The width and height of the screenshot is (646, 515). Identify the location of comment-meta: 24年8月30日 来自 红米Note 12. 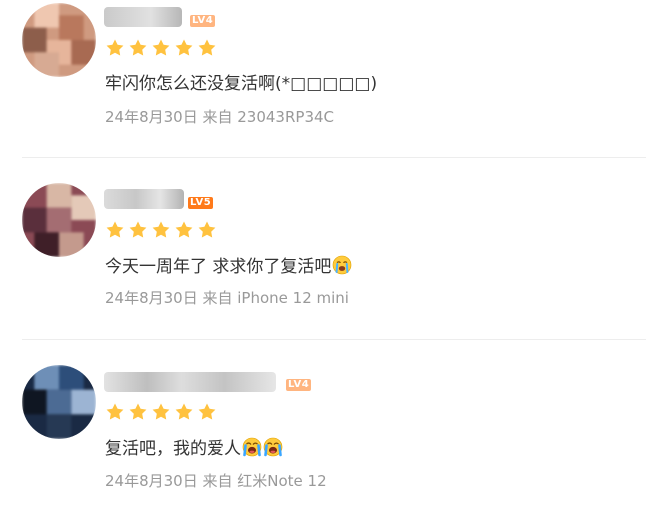
(216, 481).